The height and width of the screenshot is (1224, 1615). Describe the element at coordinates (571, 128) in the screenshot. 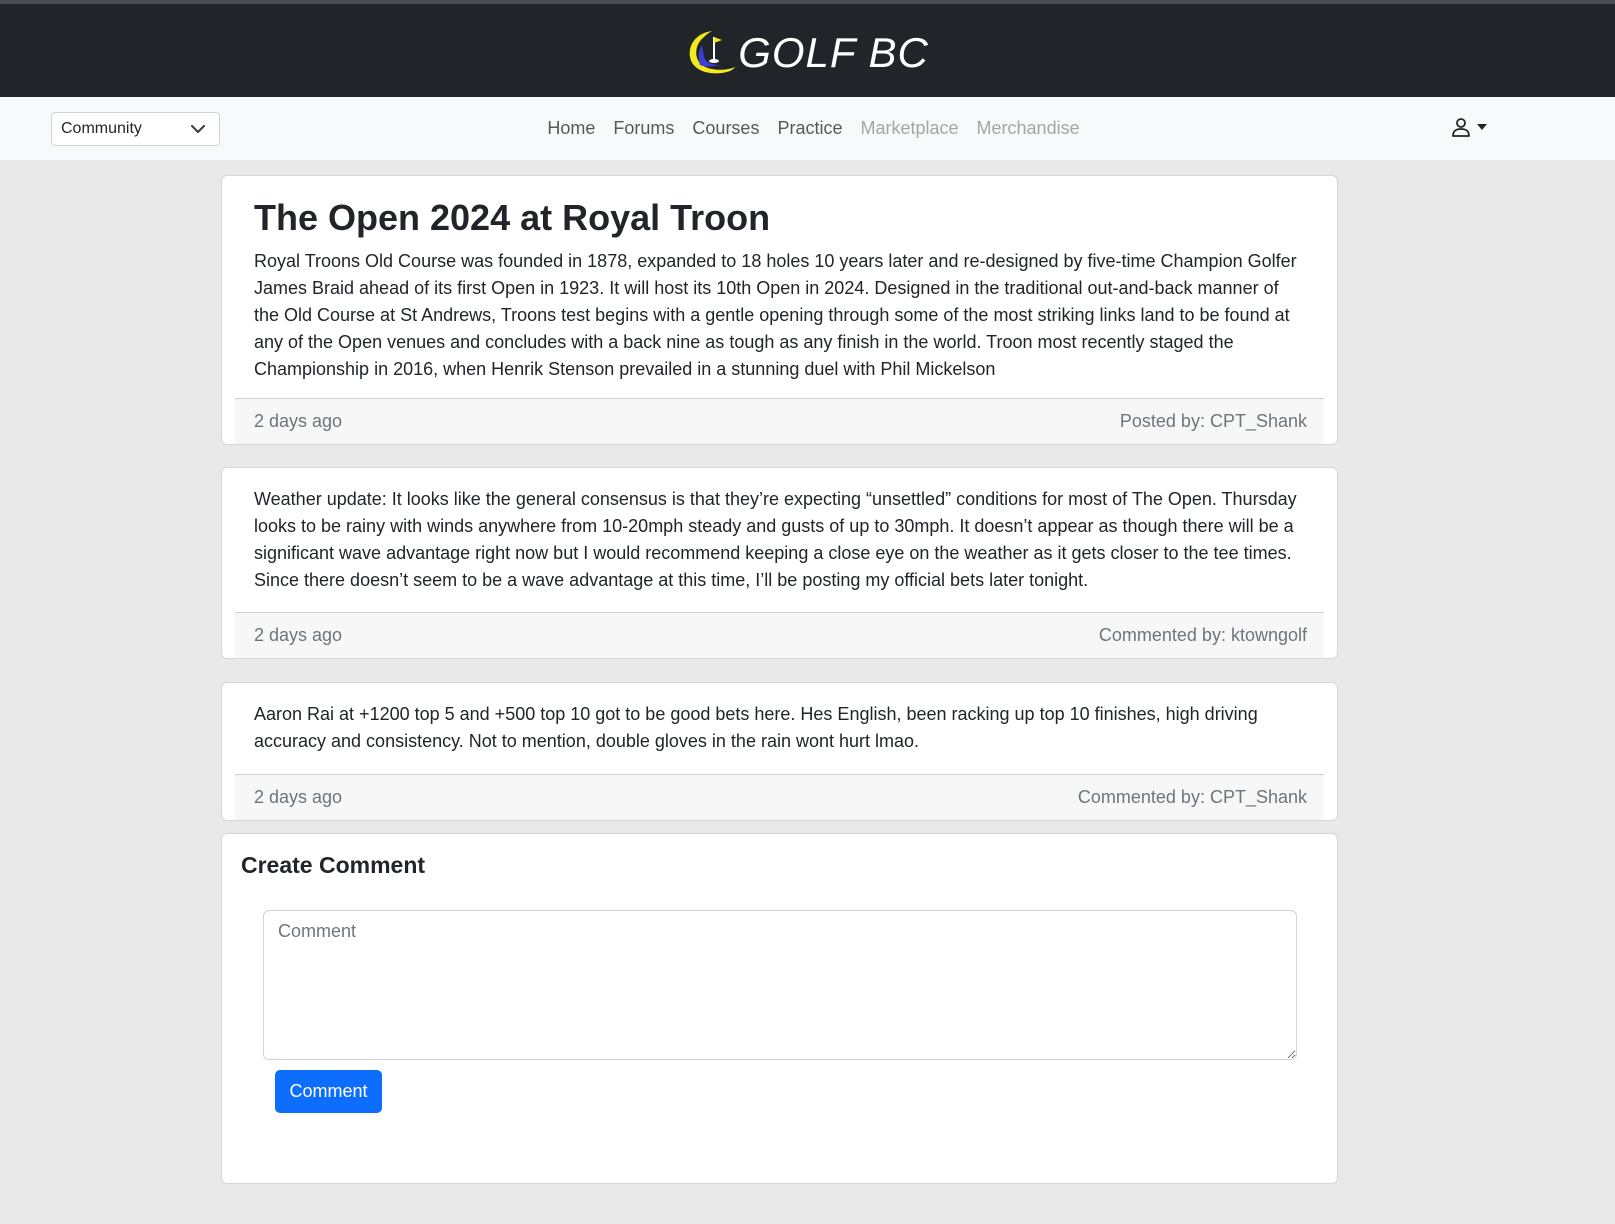

I see `nav-link-home: Home` at that location.